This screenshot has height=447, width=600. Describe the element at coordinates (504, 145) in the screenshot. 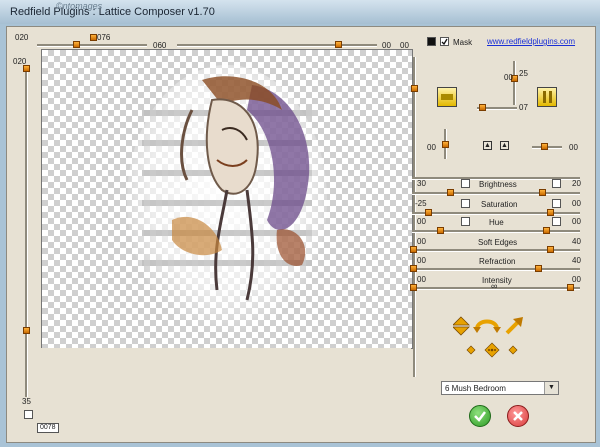

I see `move-up-right-button: ▲` at that location.